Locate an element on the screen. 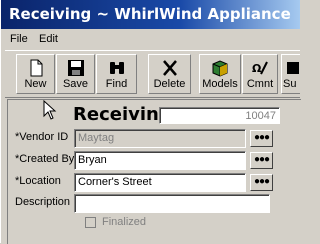  new-label: New is located at coordinates (35, 84).